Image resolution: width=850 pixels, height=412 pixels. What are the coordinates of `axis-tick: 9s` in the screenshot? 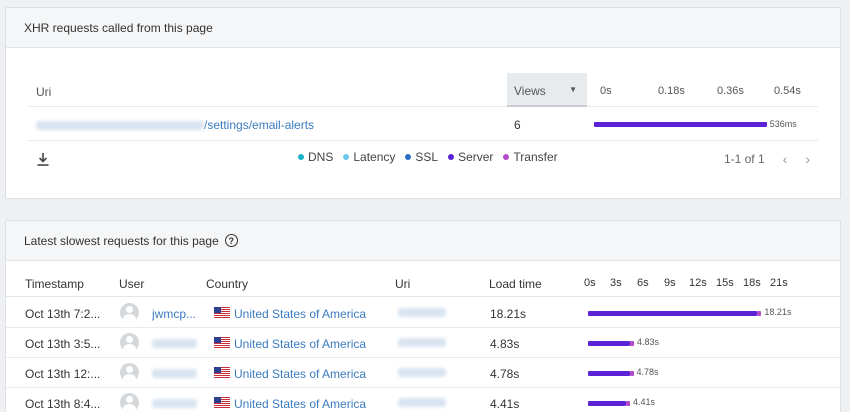 It's located at (670, 283).